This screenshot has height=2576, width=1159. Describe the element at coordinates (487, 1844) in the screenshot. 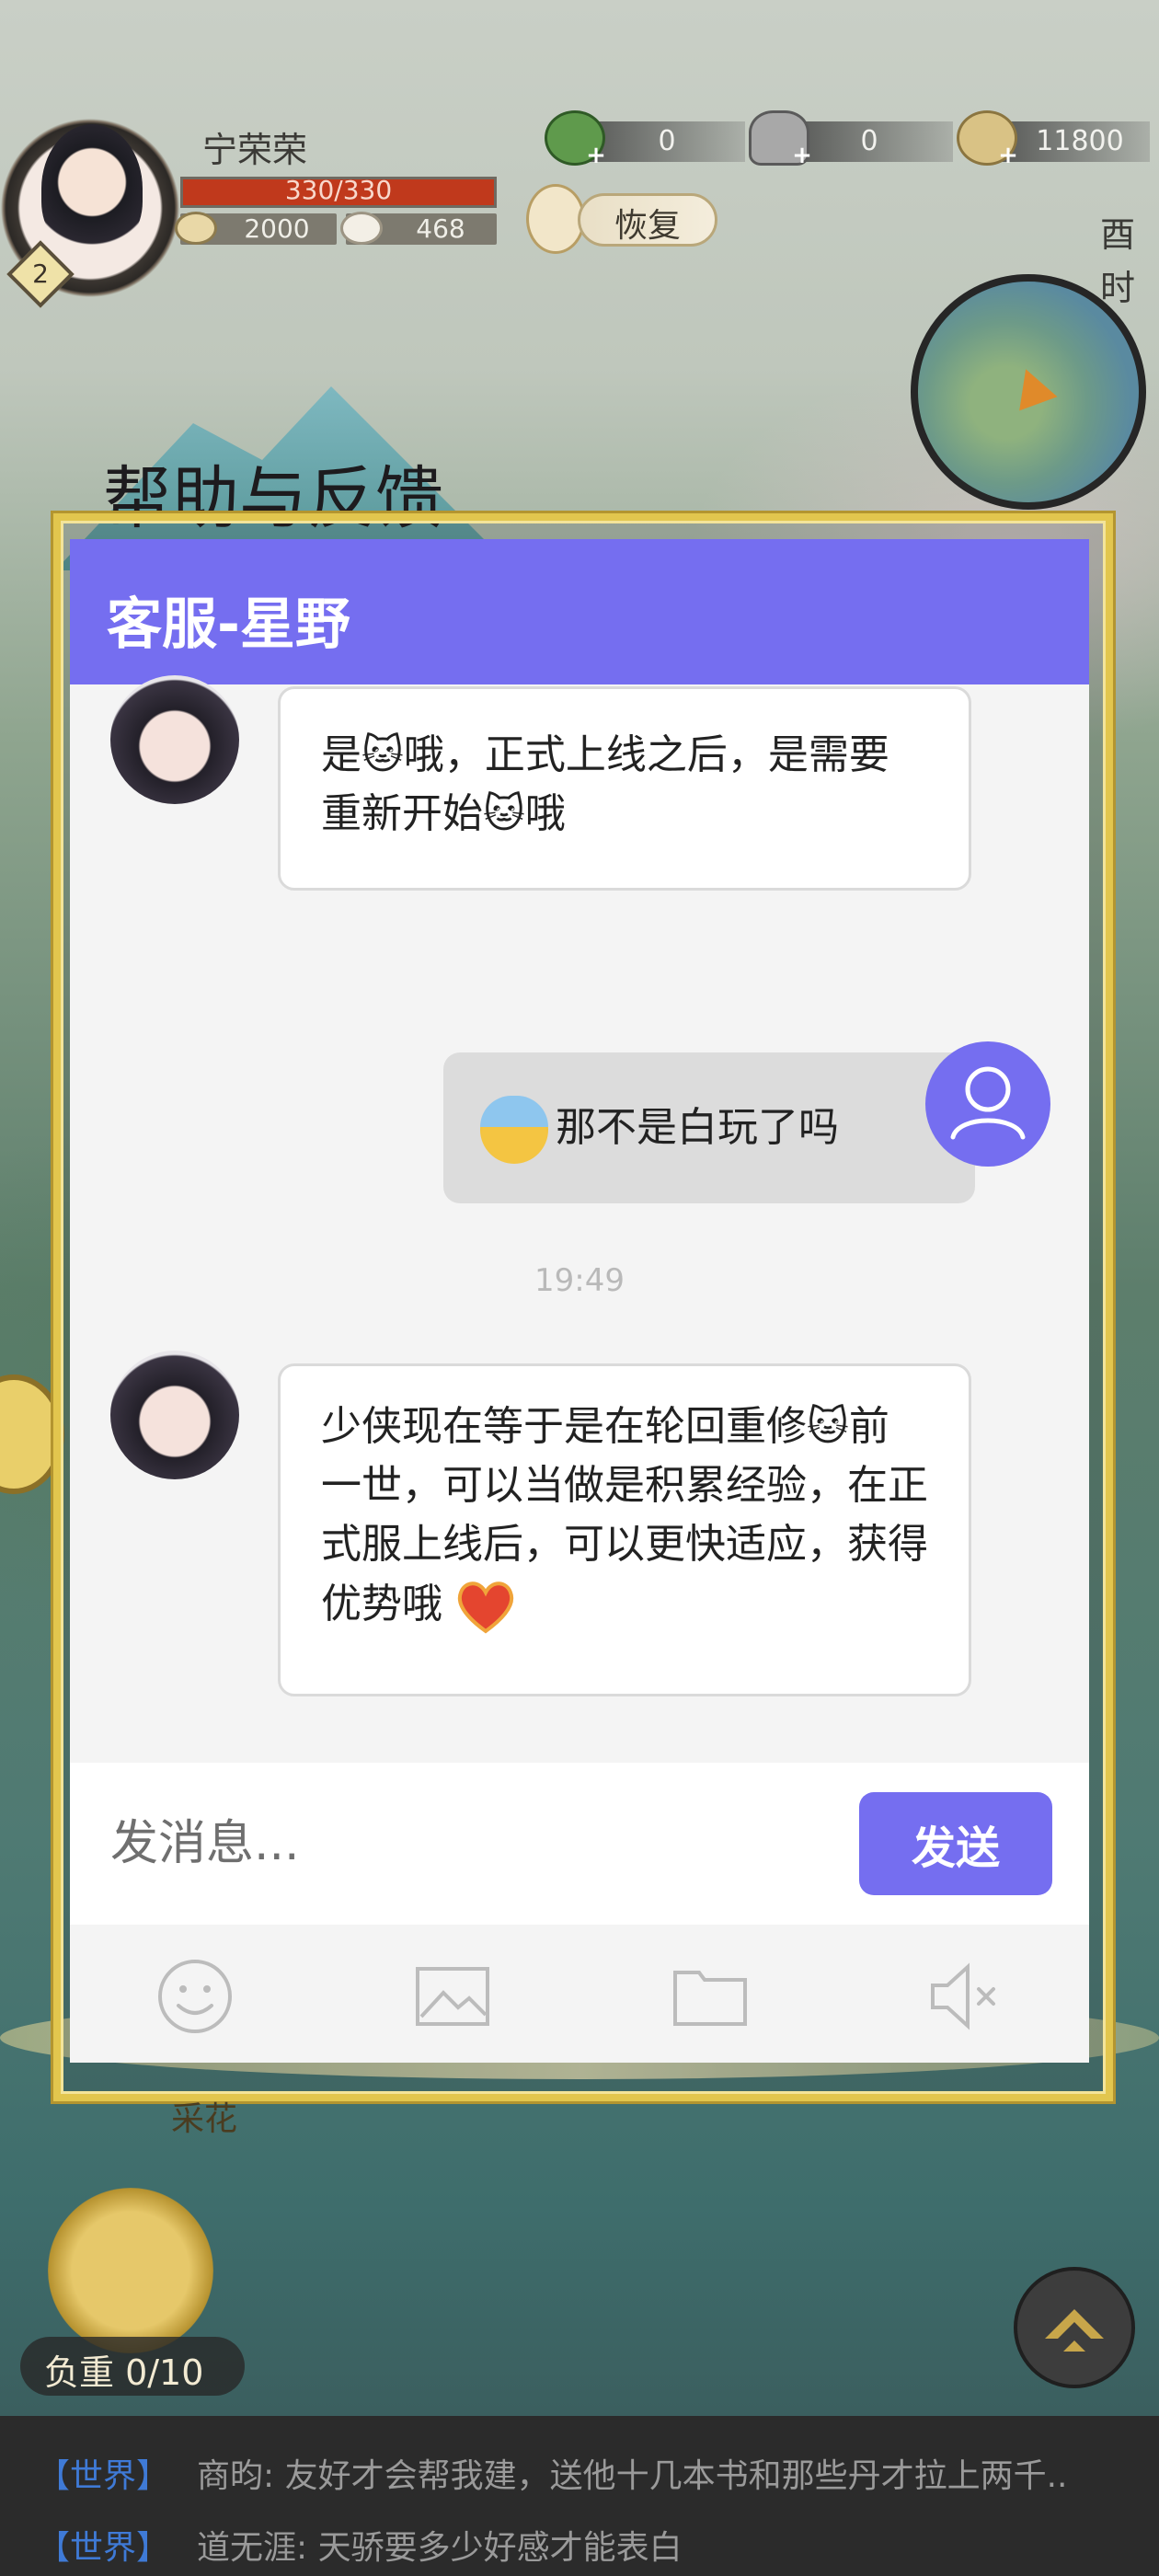

I see `message-input` at that location.